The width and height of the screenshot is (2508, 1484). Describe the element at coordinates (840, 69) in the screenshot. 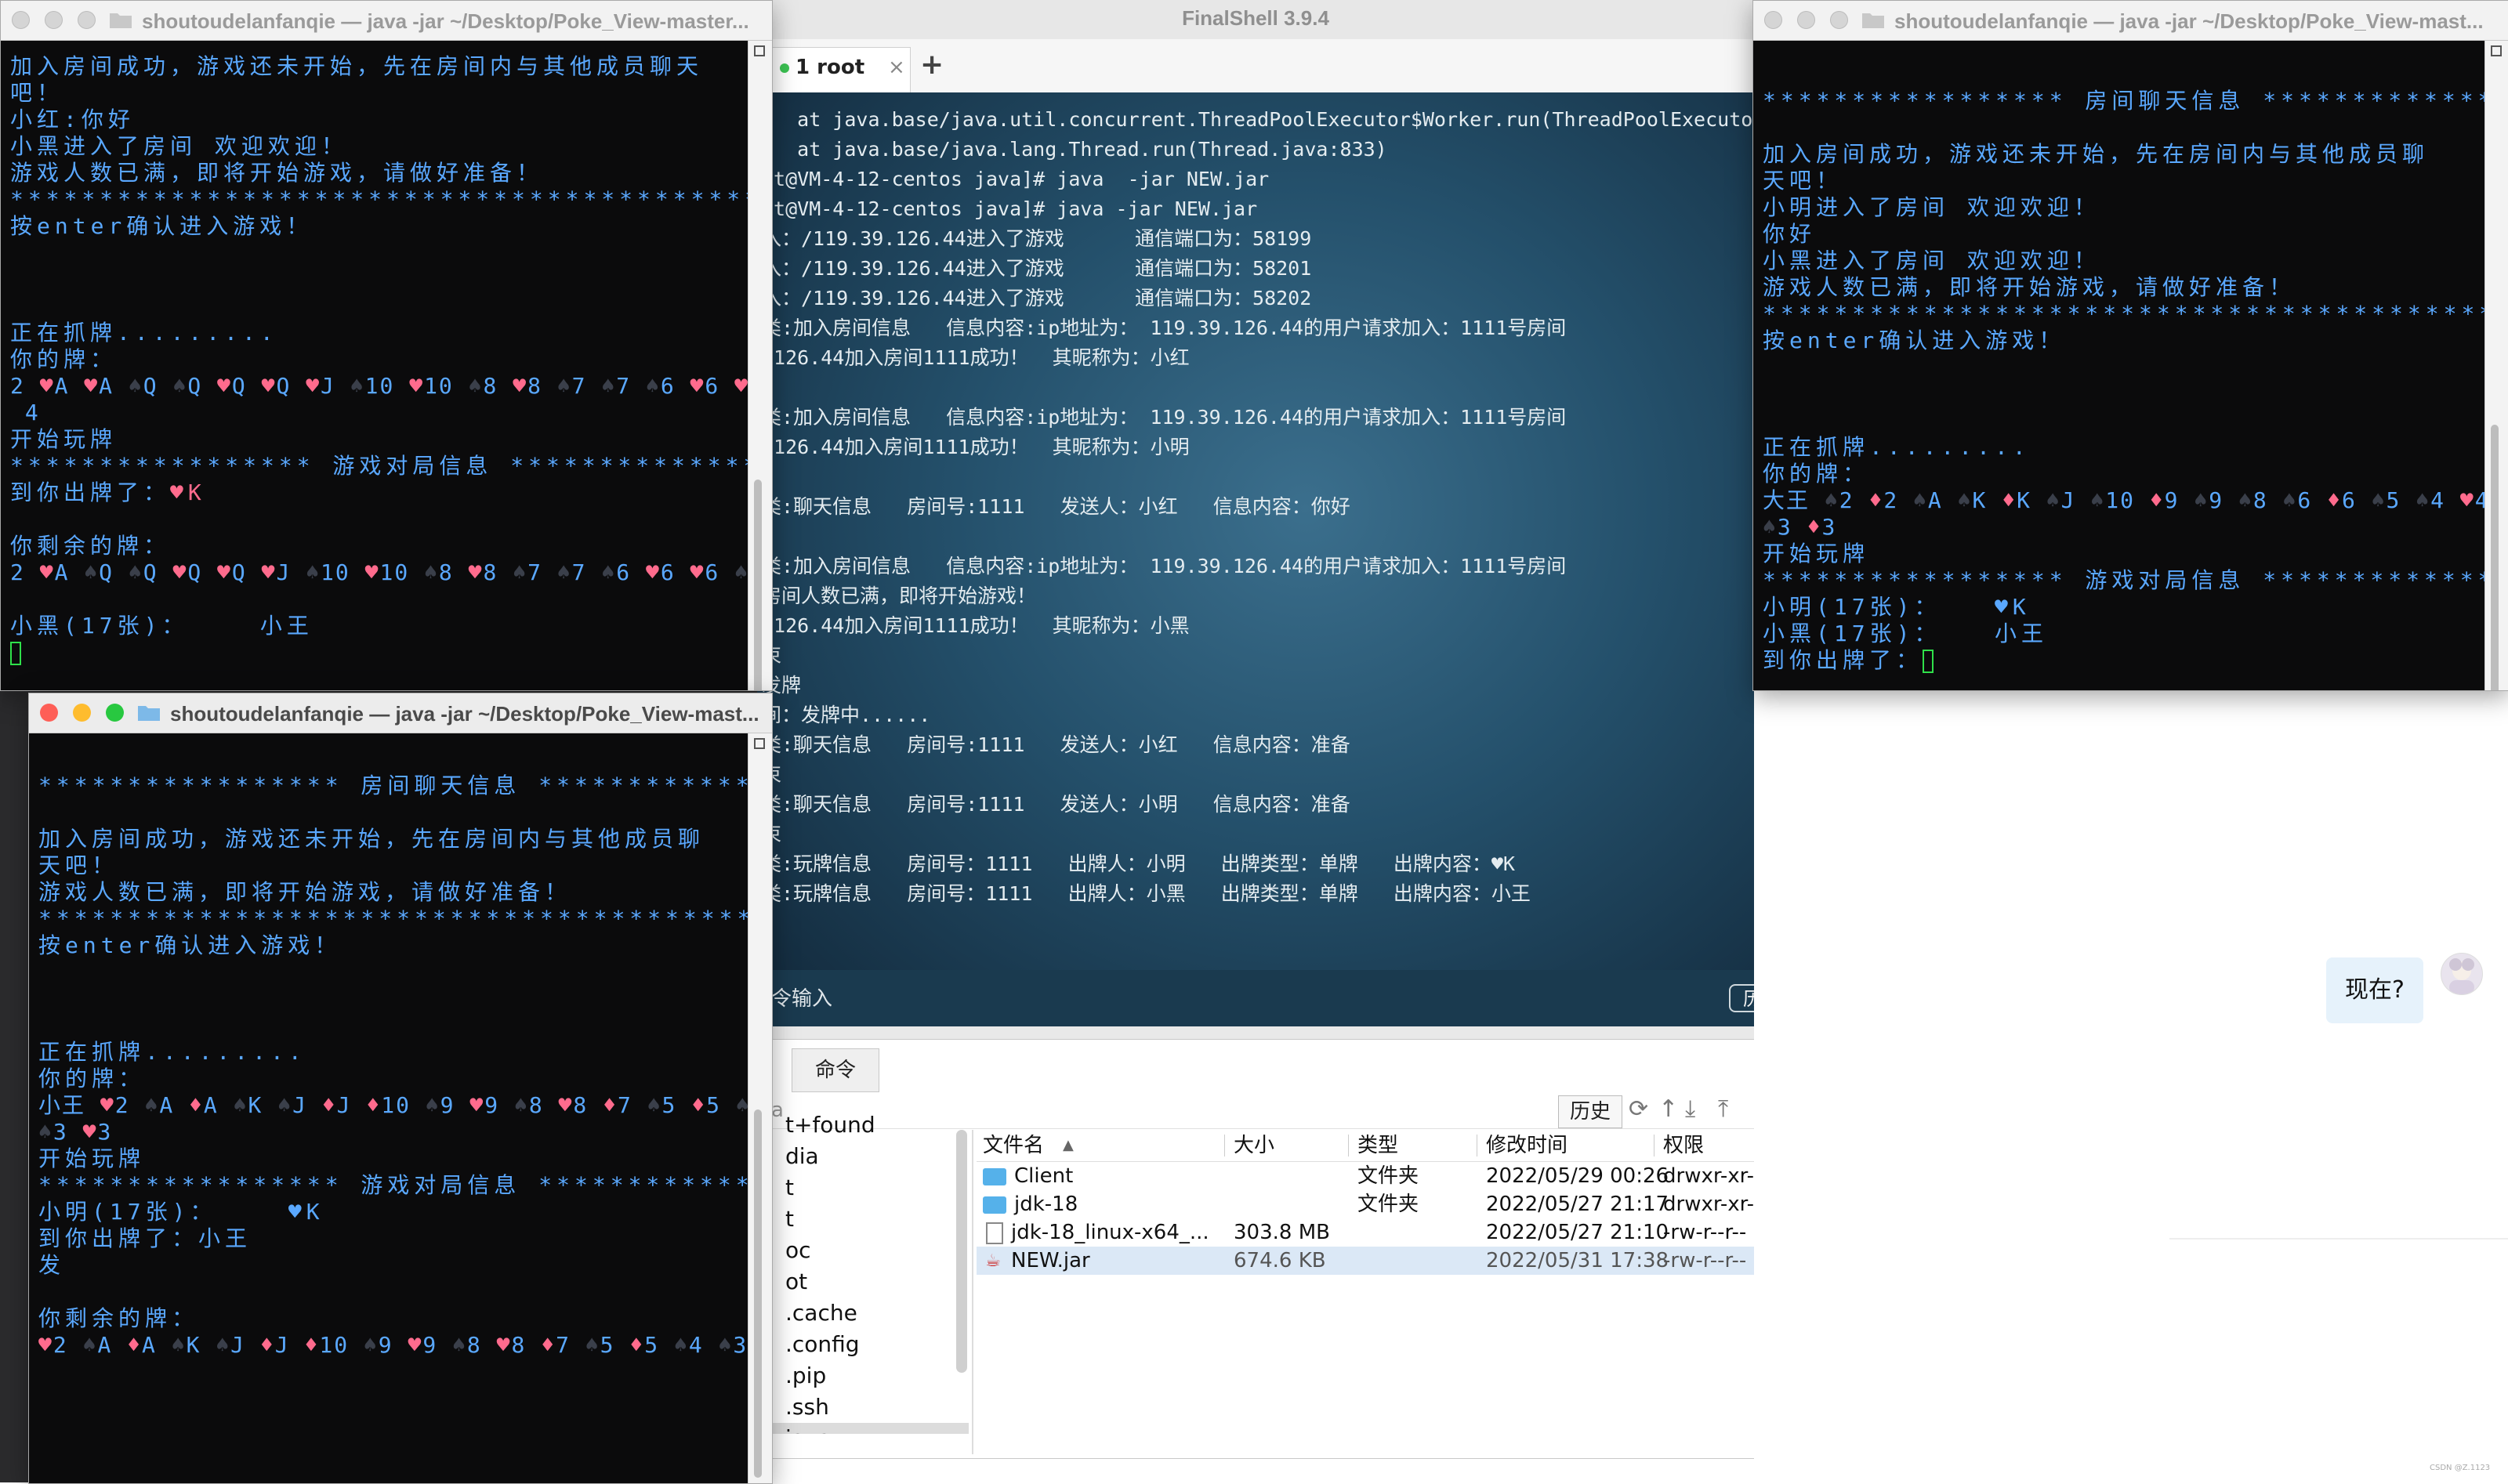

I see `session-tab: 1 root ×` at that location.